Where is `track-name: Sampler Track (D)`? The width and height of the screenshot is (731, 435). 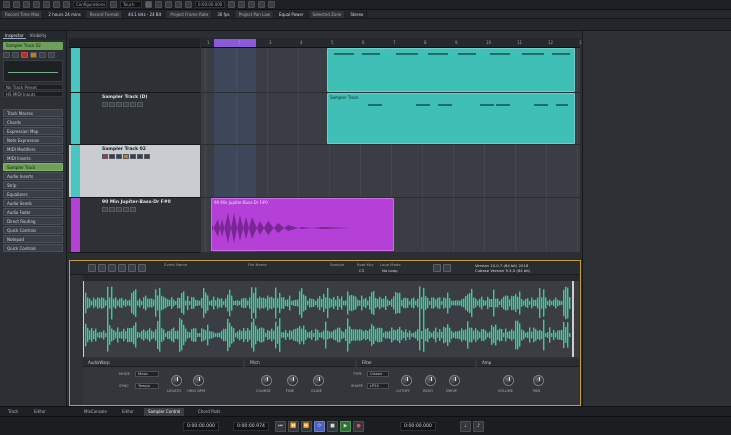 track-name: Sampler Track (D) is located at coordinates (124, 97).